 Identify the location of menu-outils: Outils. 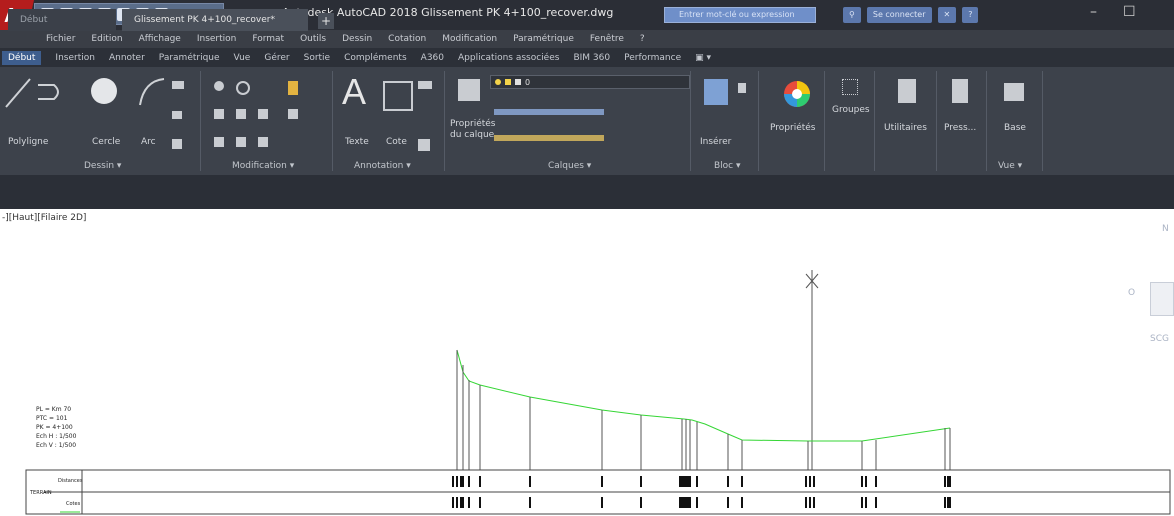
(313, 39).